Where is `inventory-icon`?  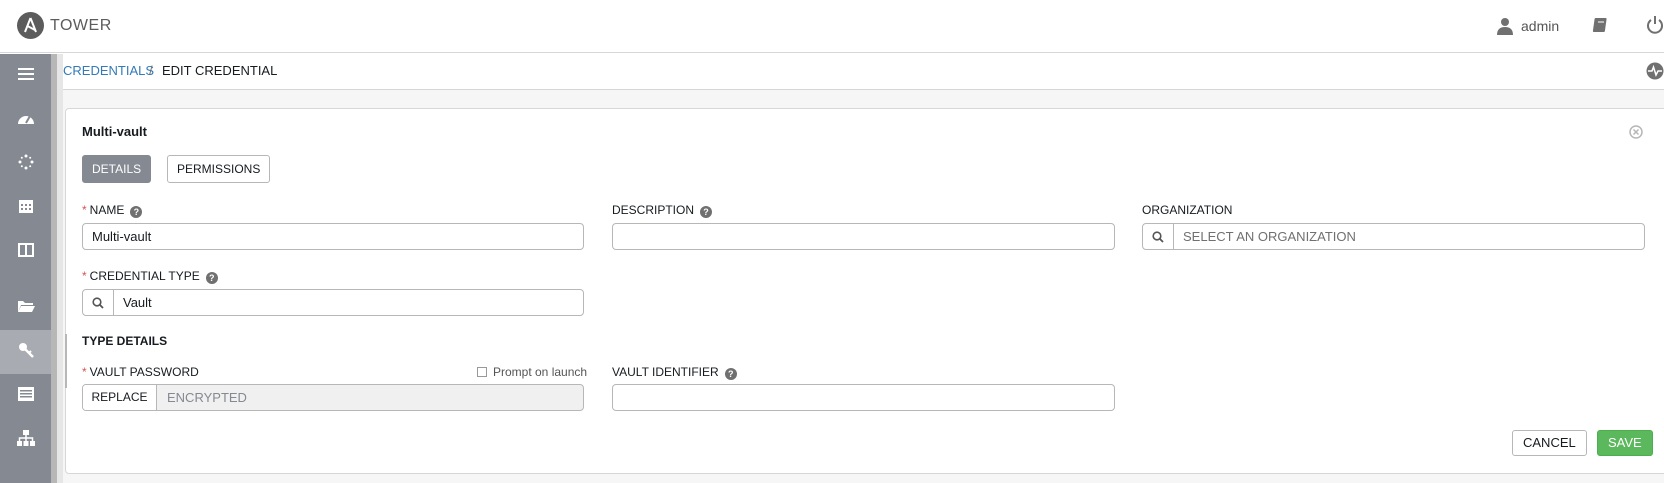
inventory-icon is located at coordinates (25, 396).